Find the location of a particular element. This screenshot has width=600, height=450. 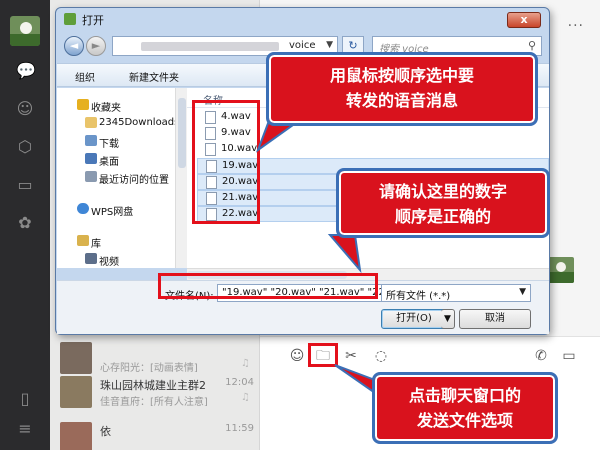

tree-item-desktop: 桌面 is located at coordinates (117, 159).